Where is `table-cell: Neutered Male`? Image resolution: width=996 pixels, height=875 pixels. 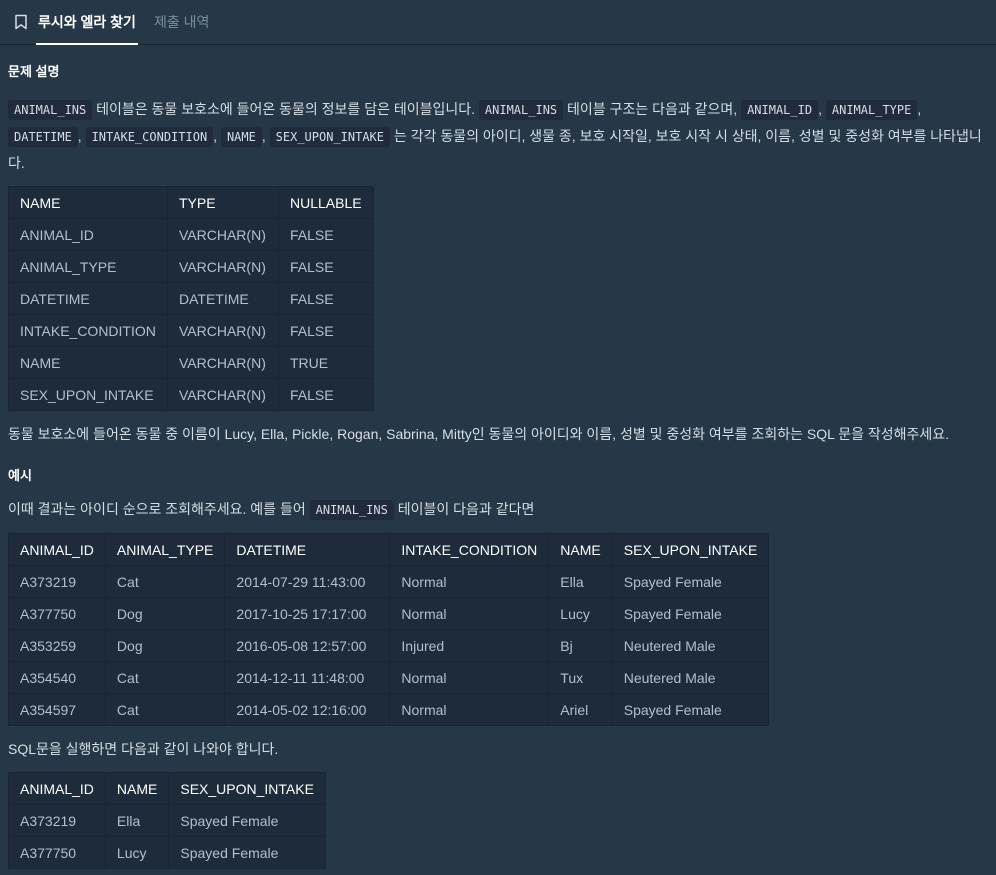
table-cell: Neutered Male is located at coordinates (690, 645).